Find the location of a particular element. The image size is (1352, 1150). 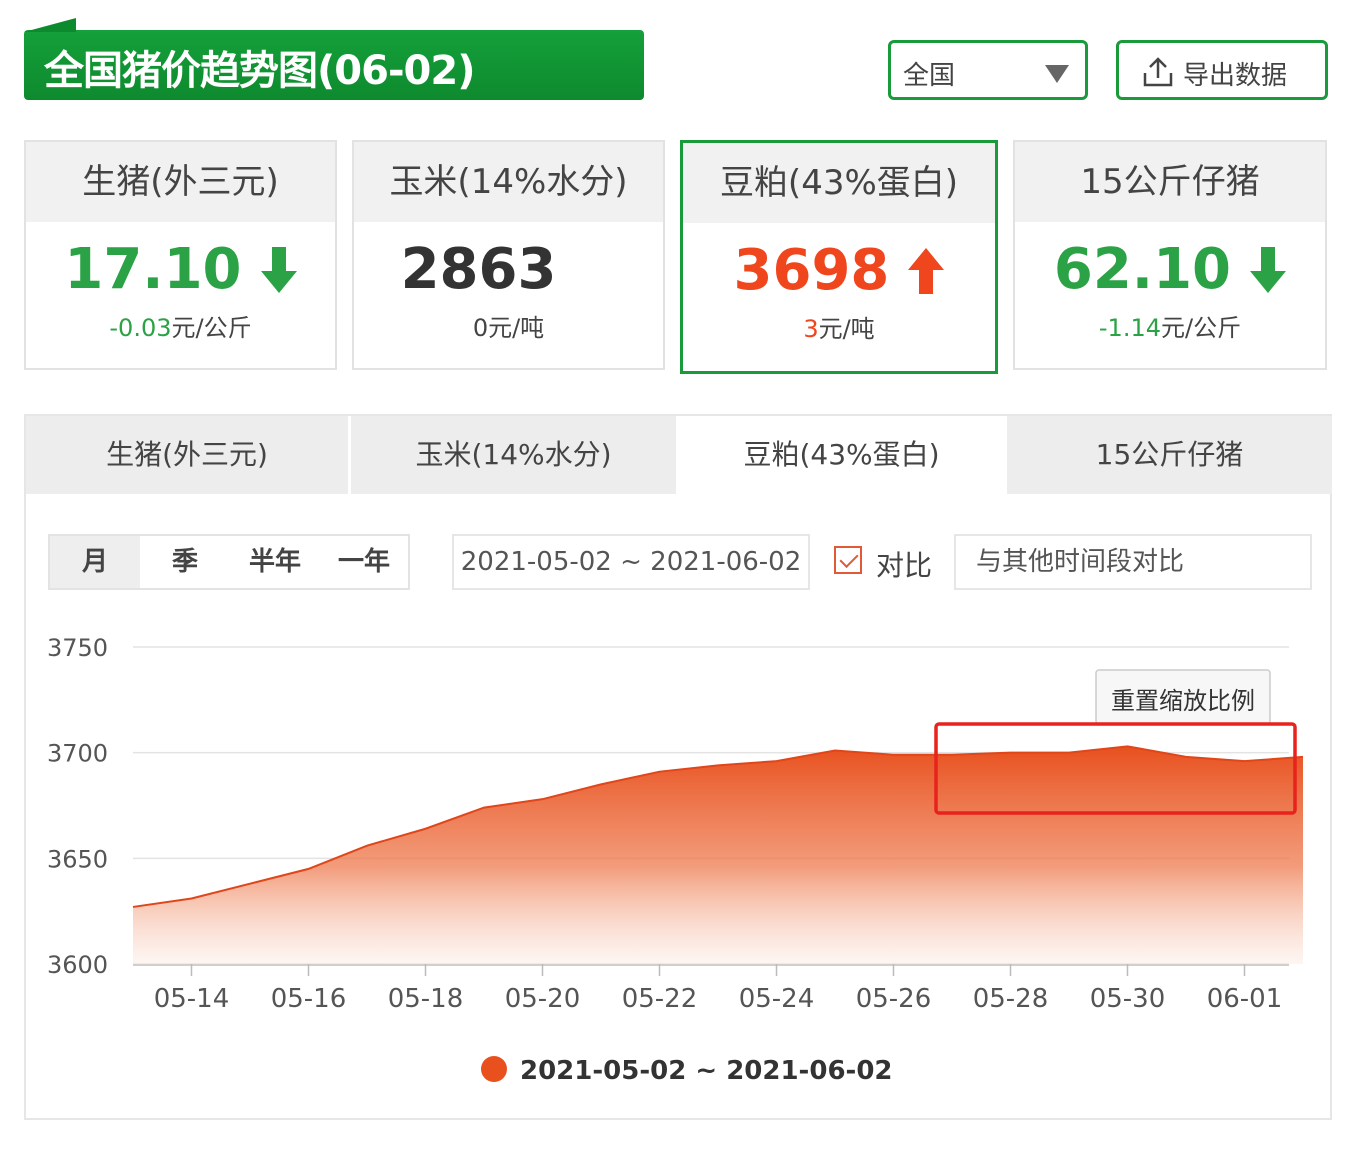

x-tick-label: 05-28 is located at coordinates (1011, 999).